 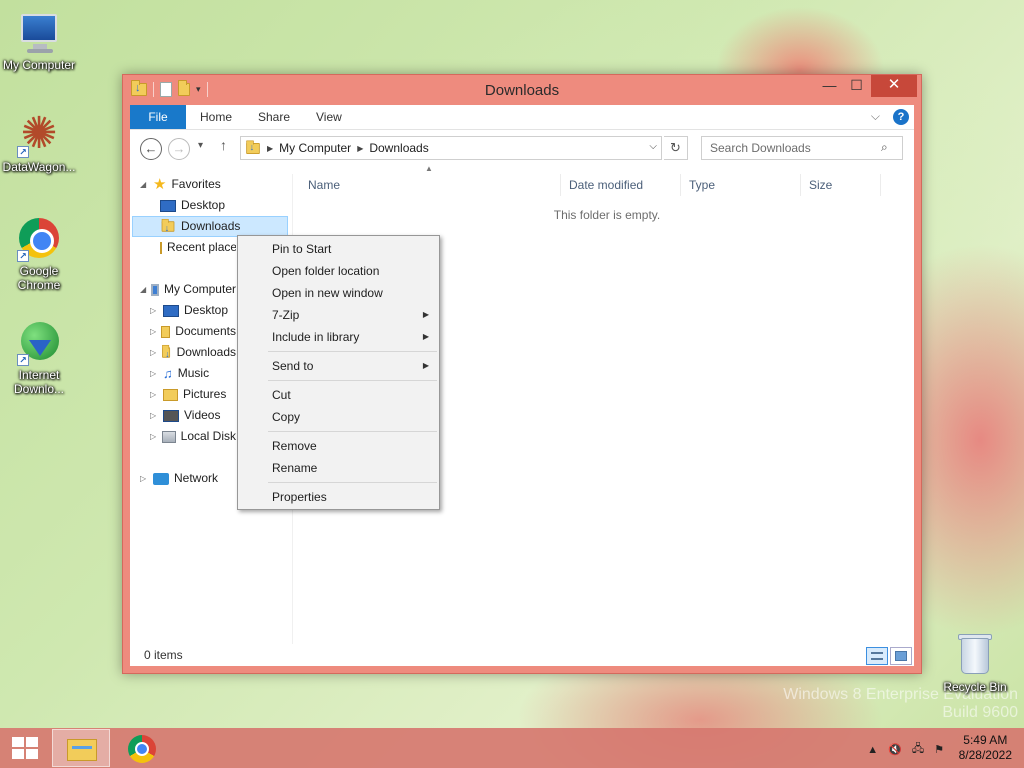 I want to click on menu-item-open-folder-location: Open folder location, so click(x=338, y=271).